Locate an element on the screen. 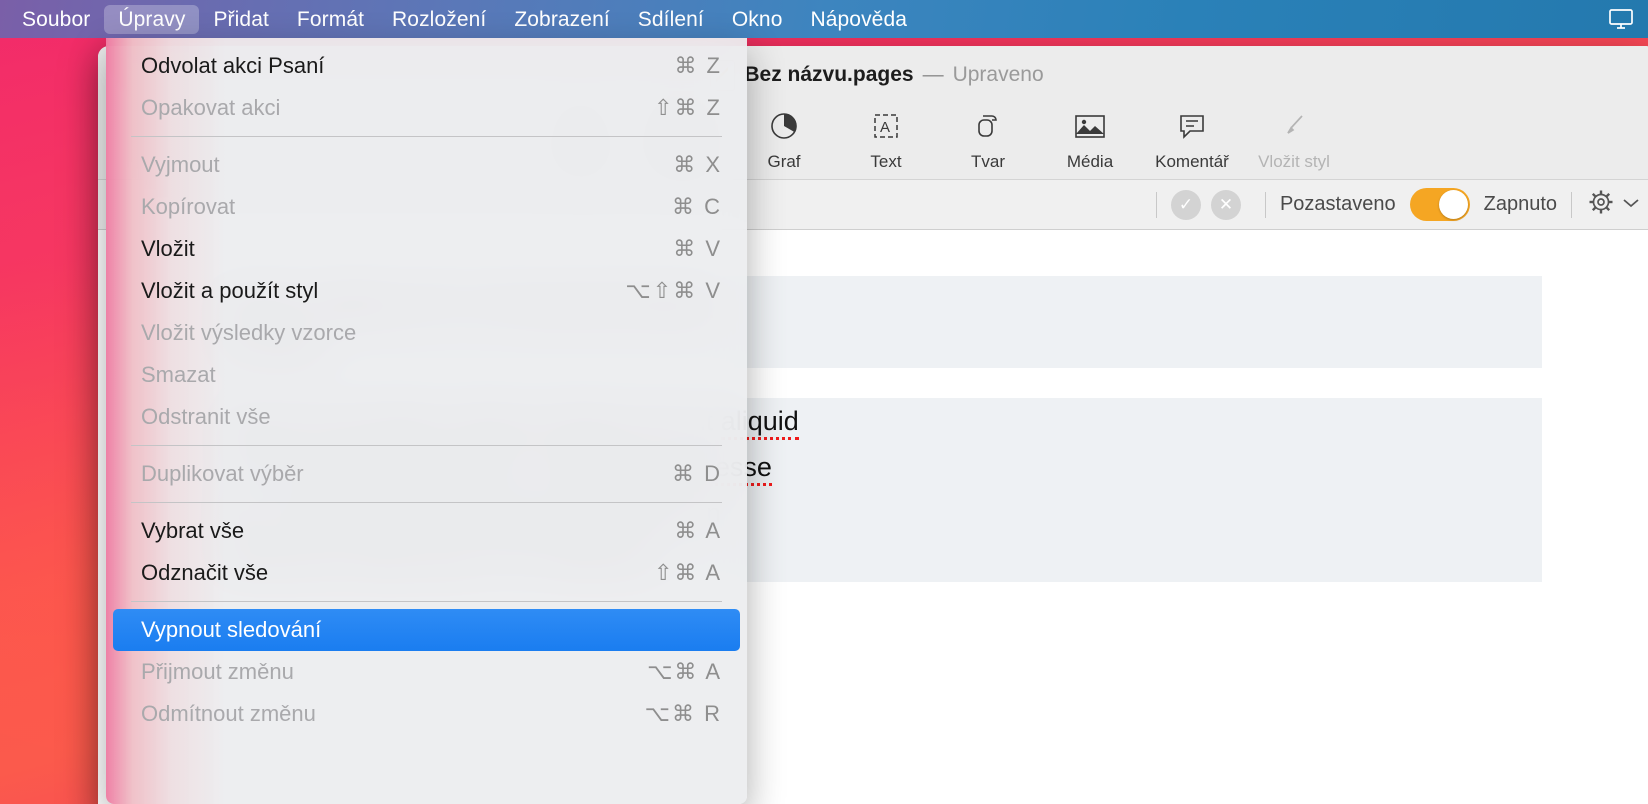 The height and width of the screenshot is (804, 1648). menu-item-shortcut: ⇧⌘ Z is located at coordinates (688, 107).